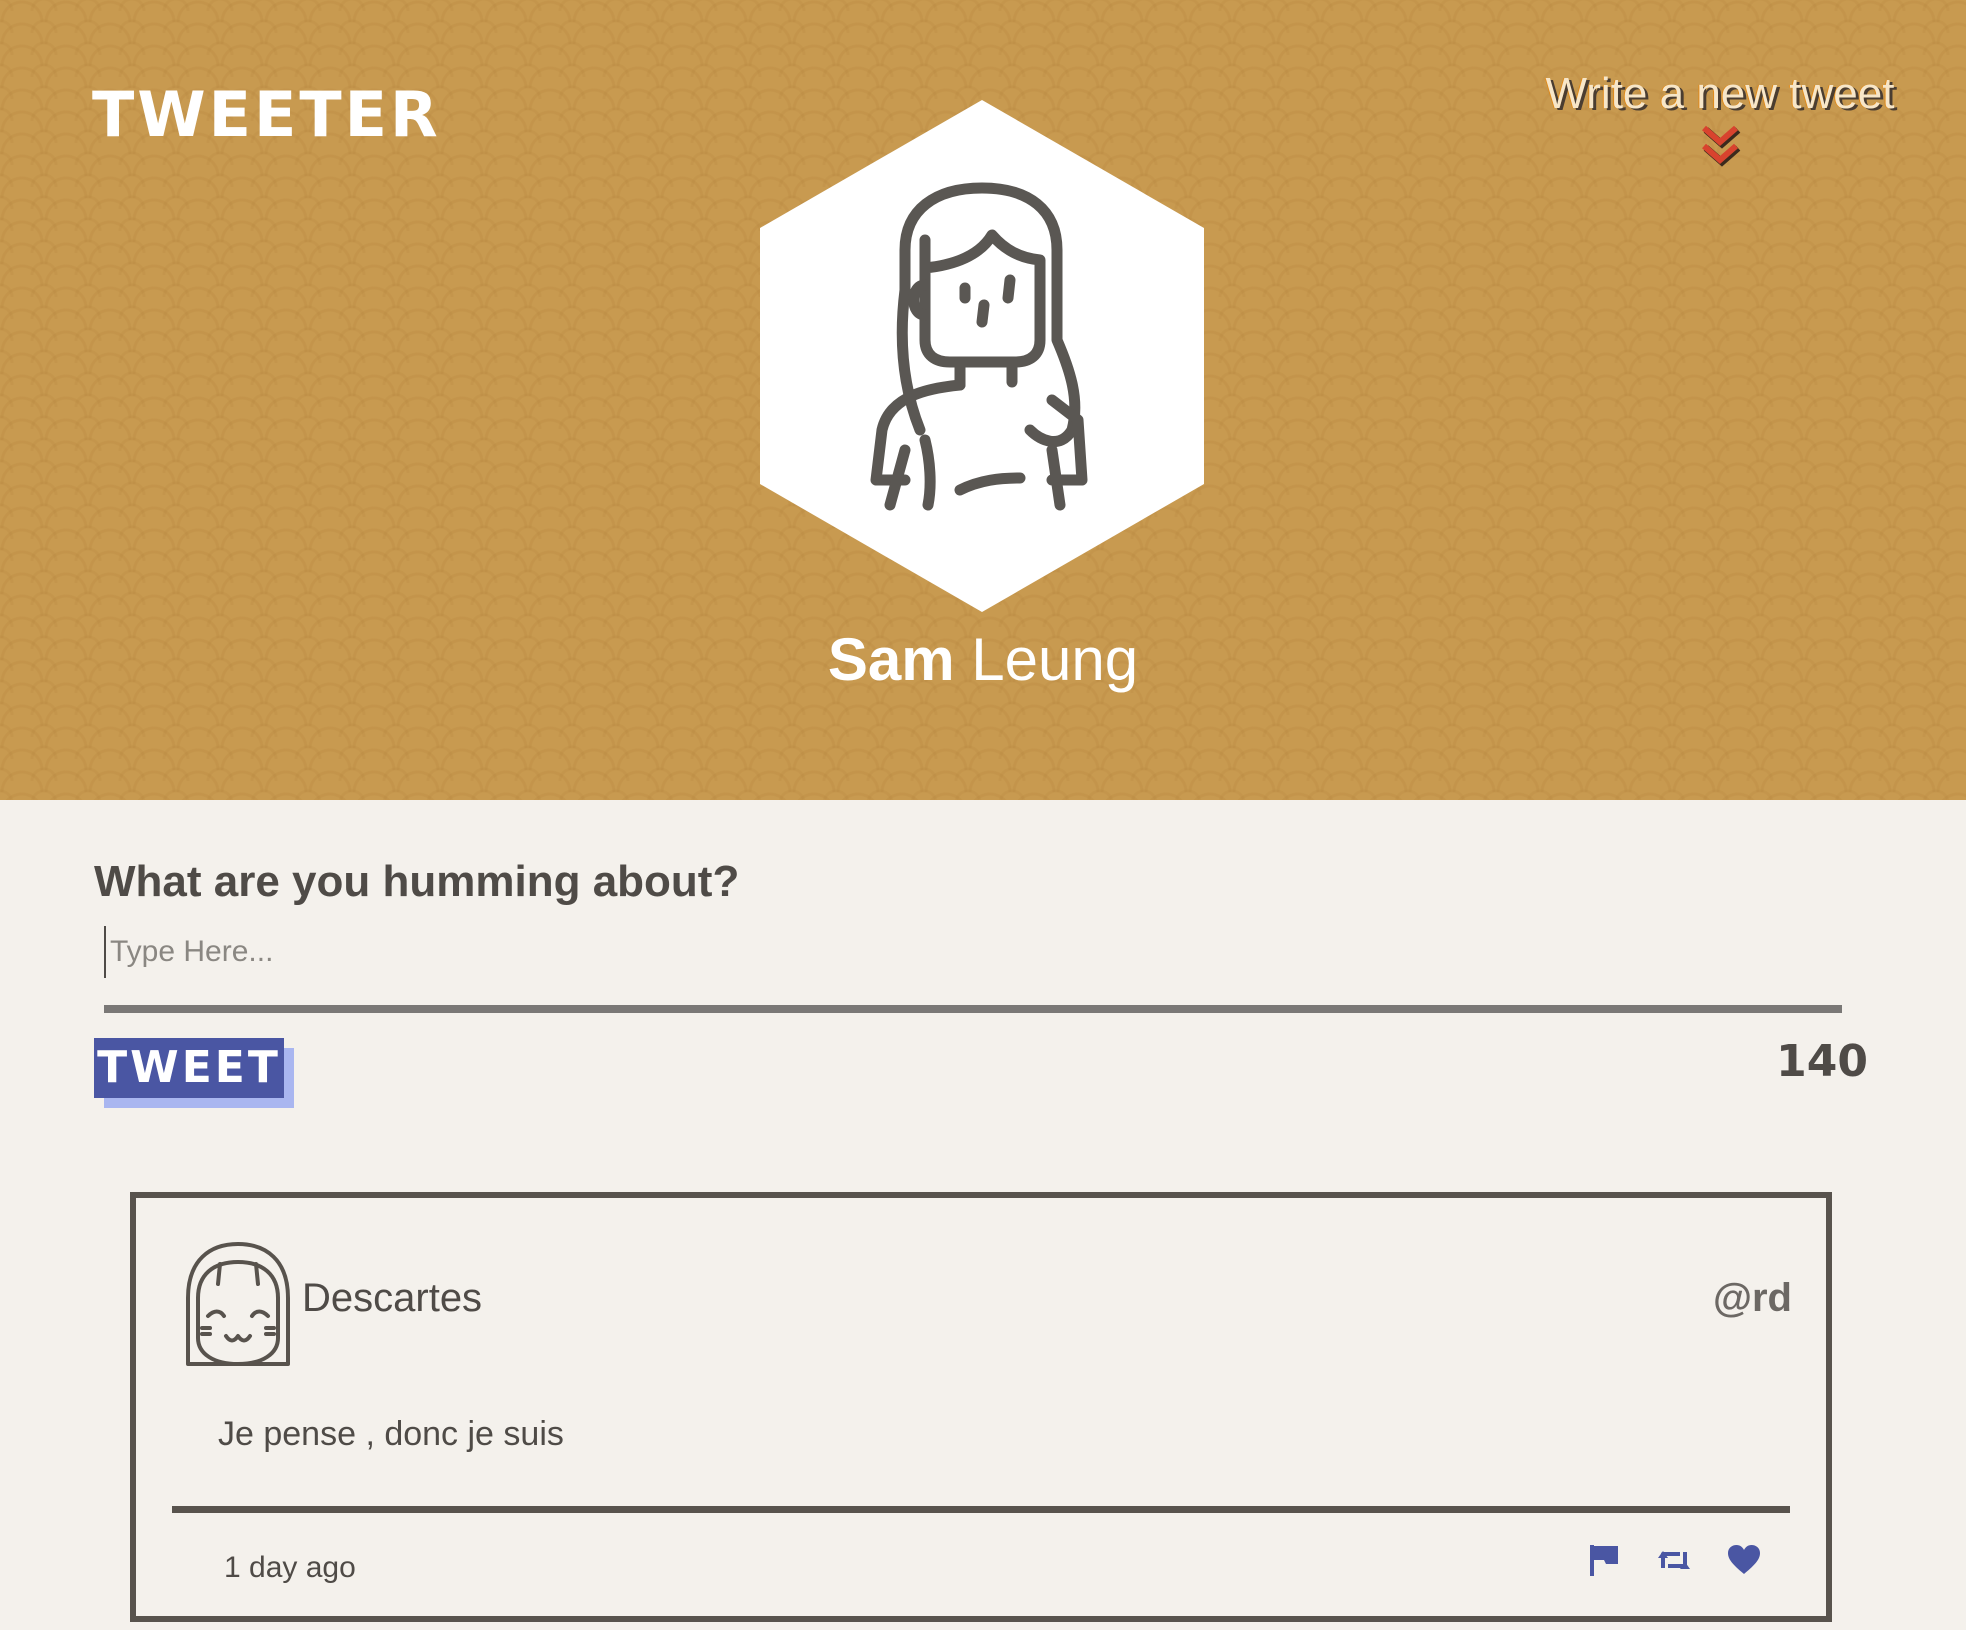  I want to click on app-logo: TWEETER, so click(266, 115).